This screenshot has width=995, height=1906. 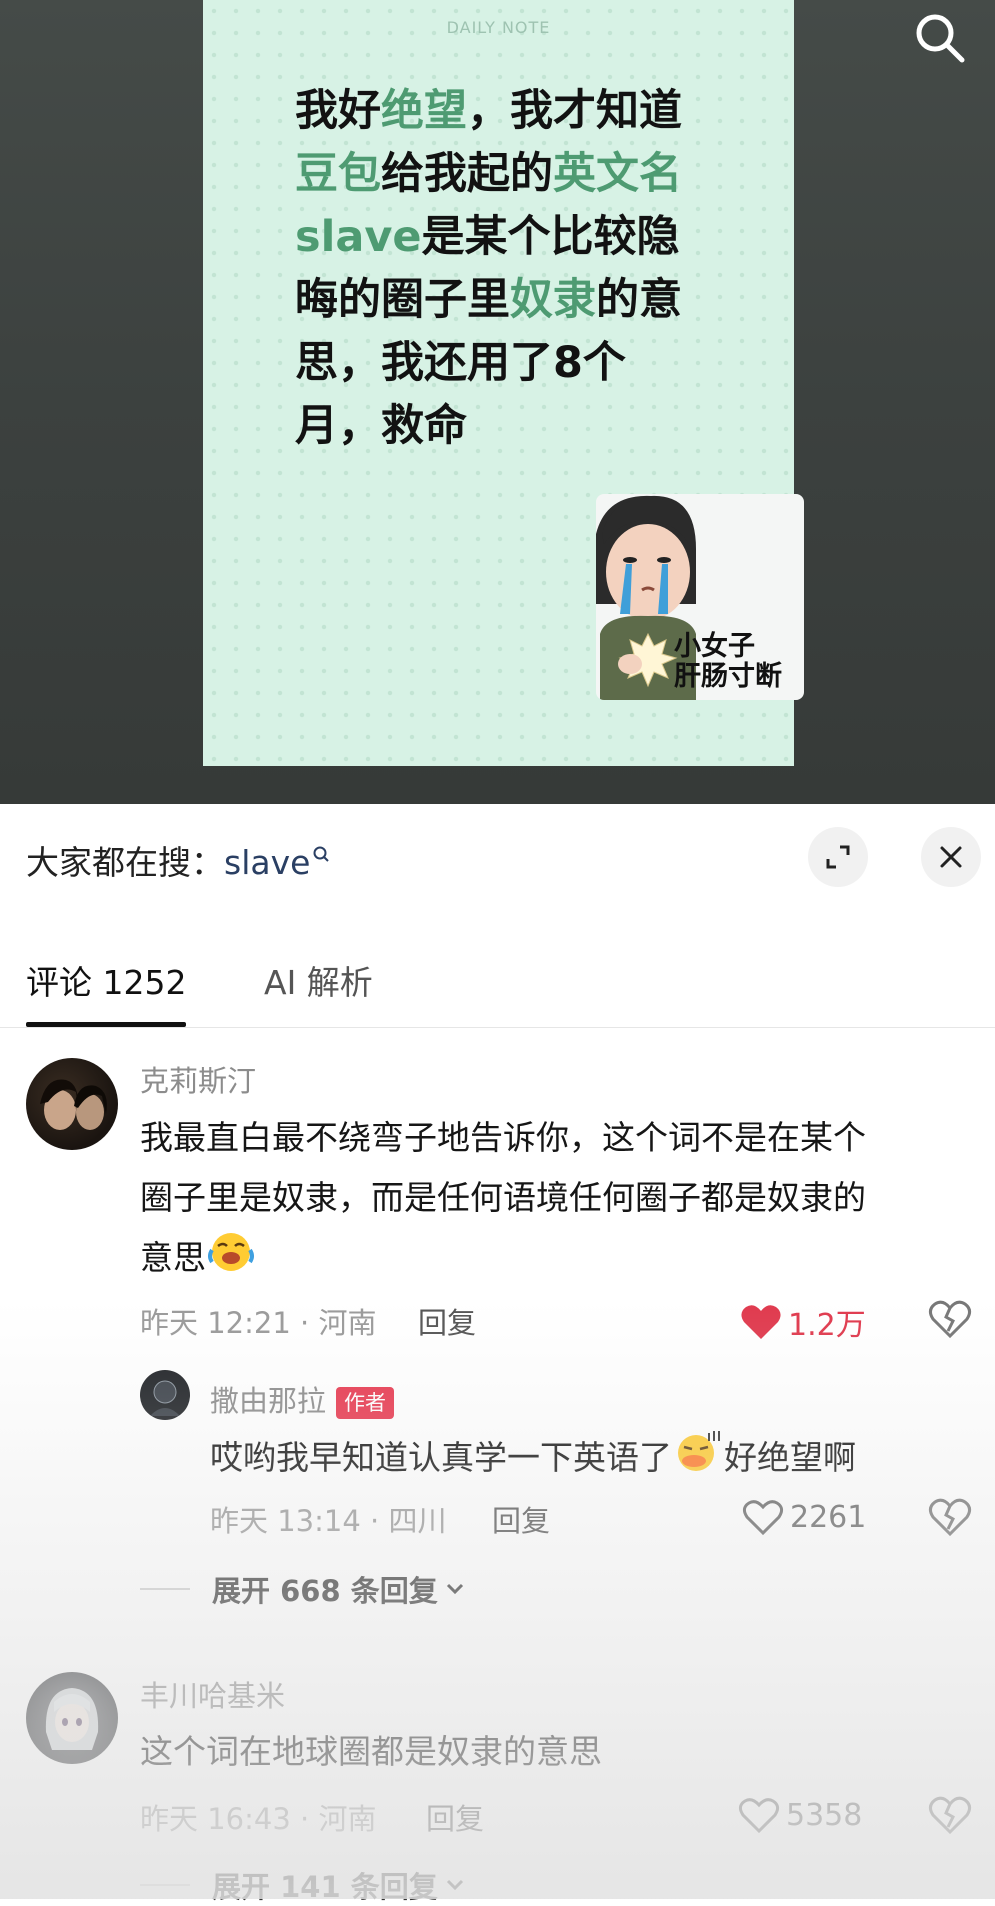 I want to click on note-text-line: 月，救命, so click(x=535, y=426).